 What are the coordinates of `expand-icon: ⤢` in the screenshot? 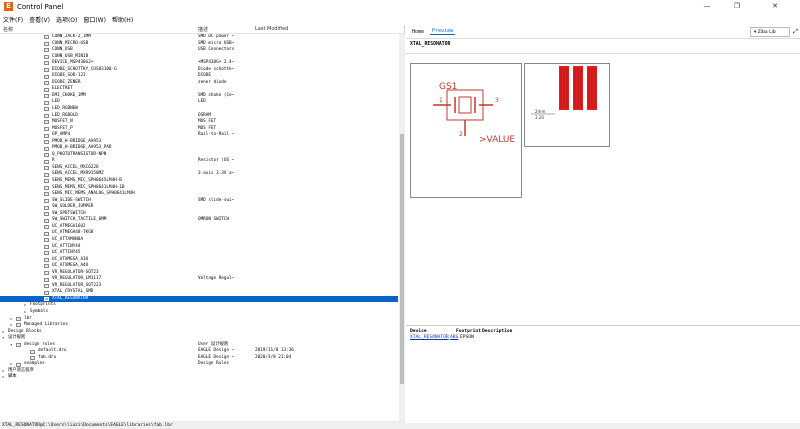 It's located at (795, 32).